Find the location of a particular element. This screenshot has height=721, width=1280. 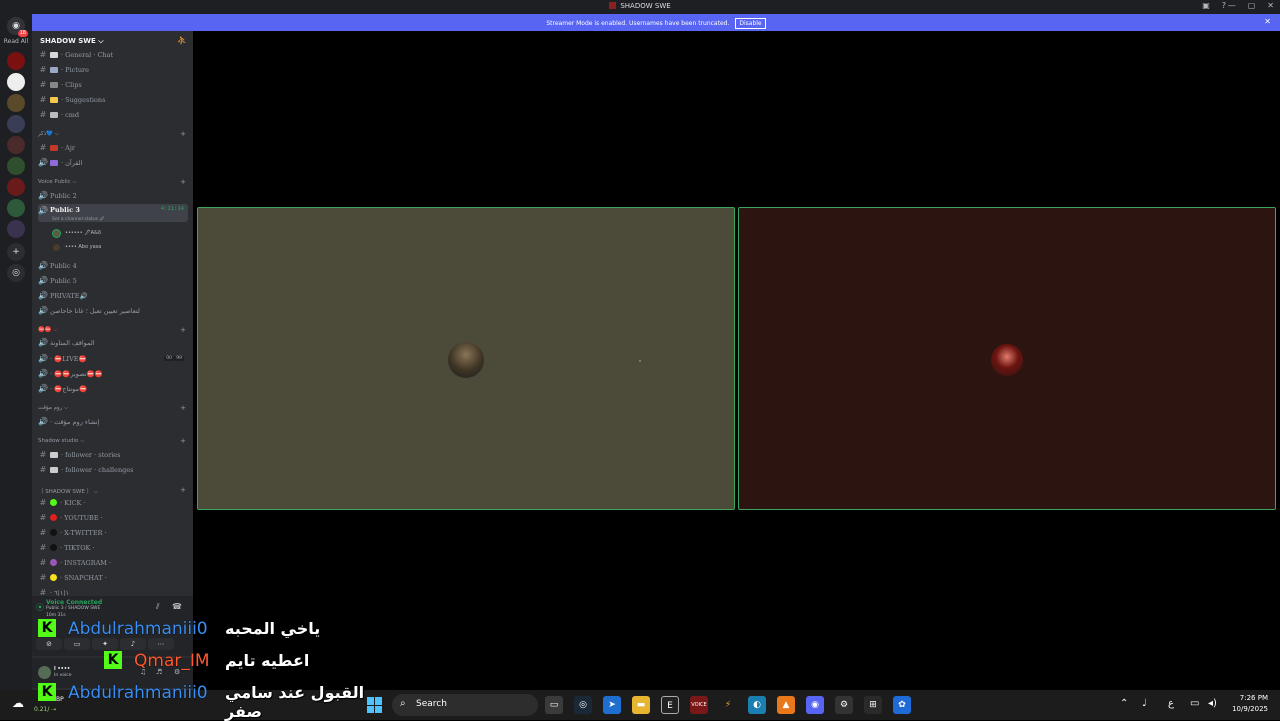

category-social: 〔 SHADOW SWE 〕 ⌵ + is located at coordinates (113, 491).